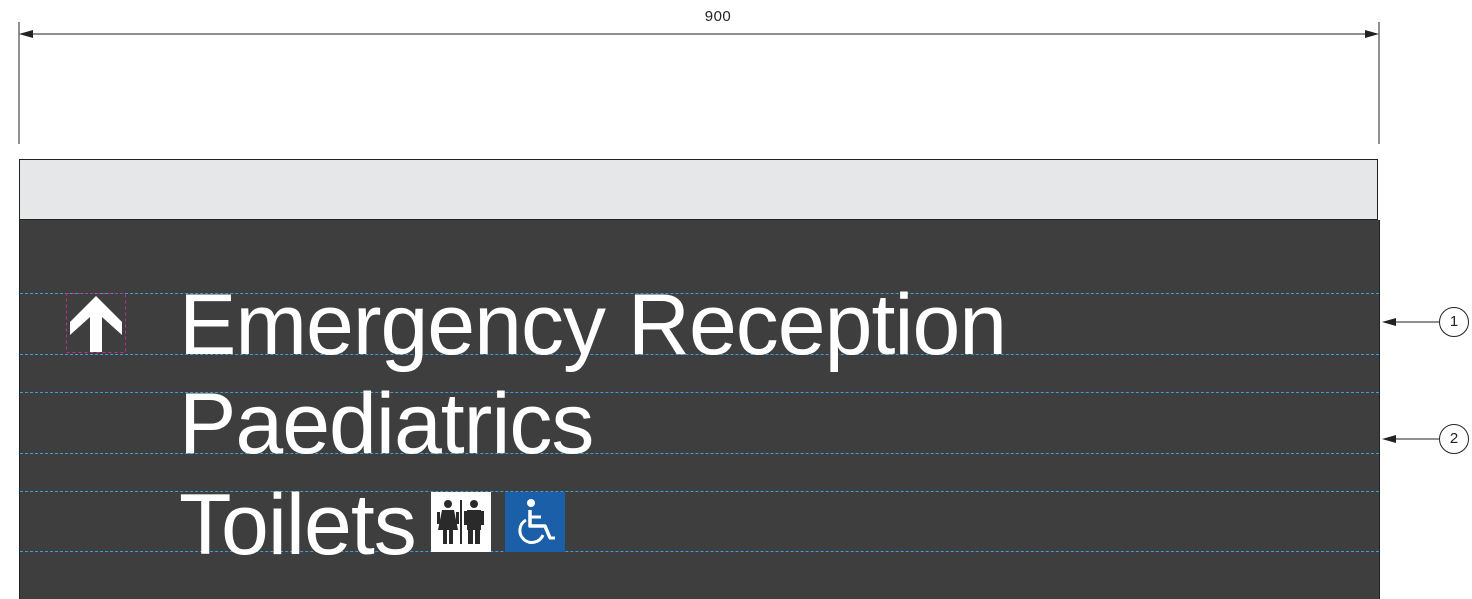 This screenshot has width=1472, height=599. Describe the element at coordinates (698, 189) in the screenshot. I see `sign-header-strip` at that location.